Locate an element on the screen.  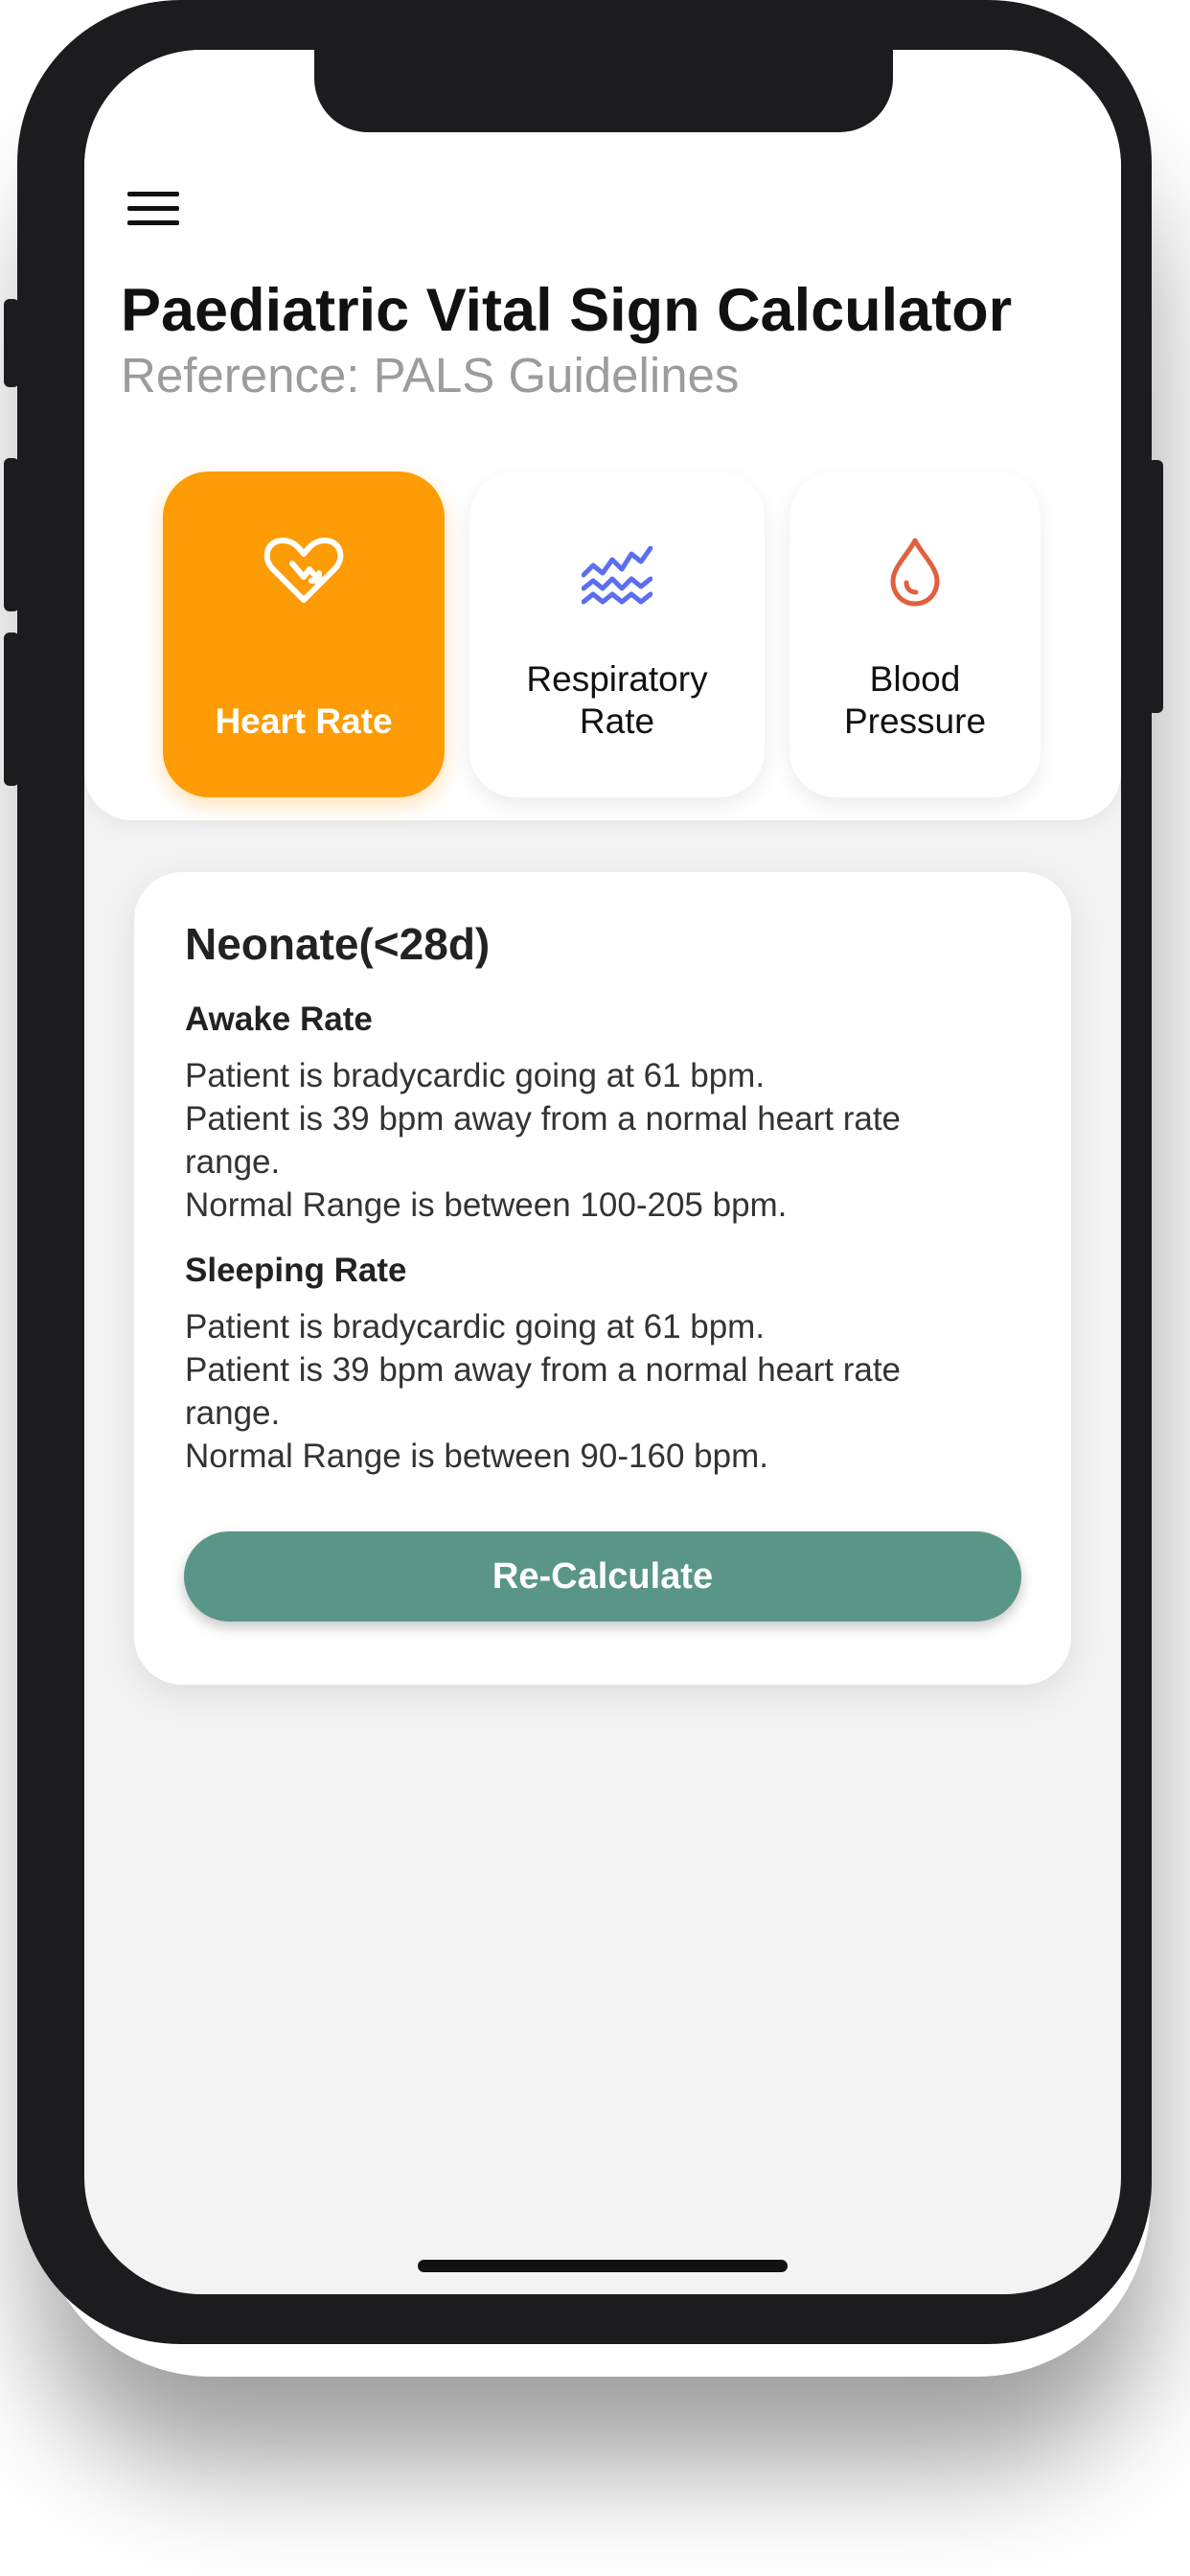
hamburger-menu-icon is located at coordinates (153, 209).